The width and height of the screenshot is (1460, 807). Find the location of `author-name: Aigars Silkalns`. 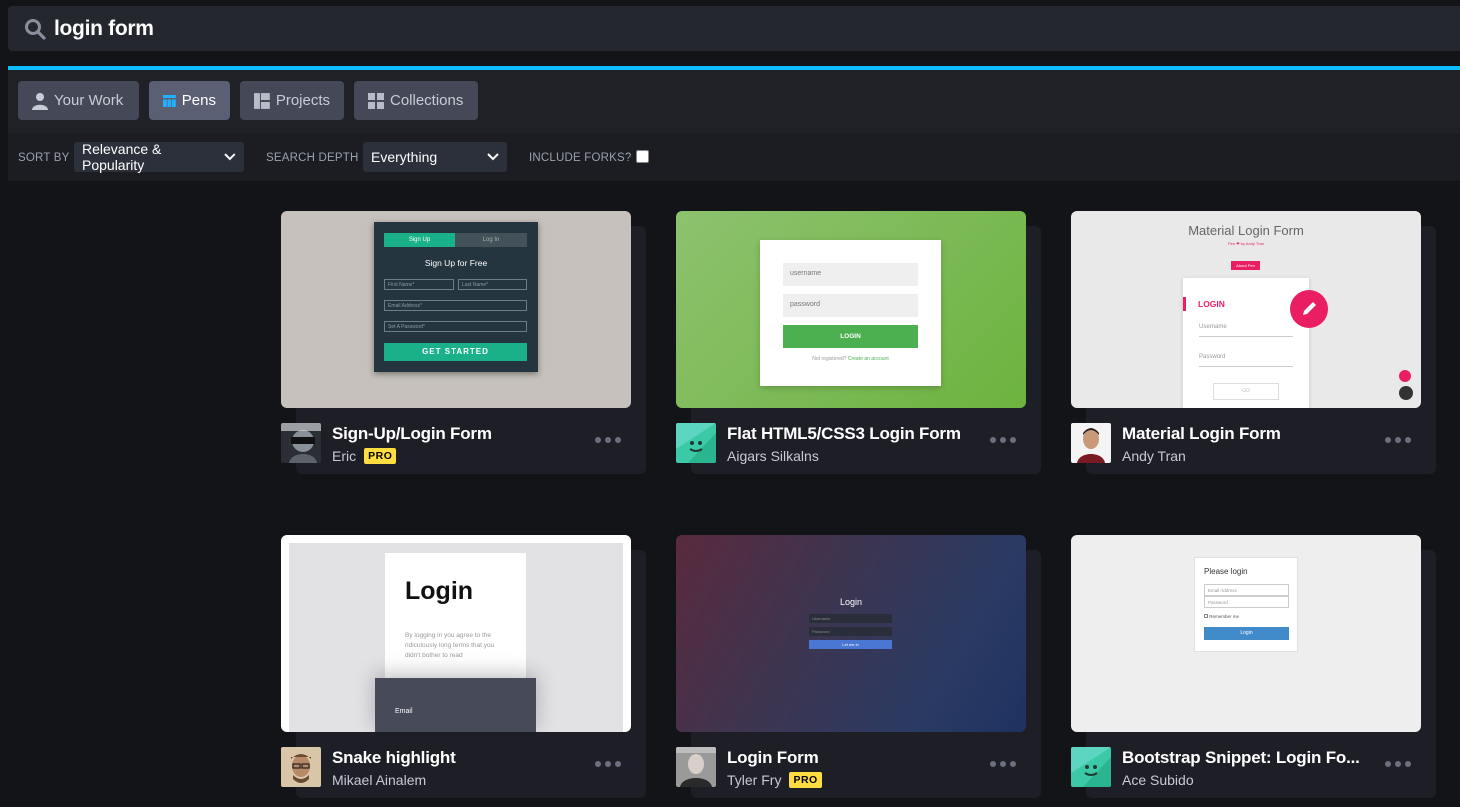

author-name: Aigars Silkalns is located at coordinates (773, 456).